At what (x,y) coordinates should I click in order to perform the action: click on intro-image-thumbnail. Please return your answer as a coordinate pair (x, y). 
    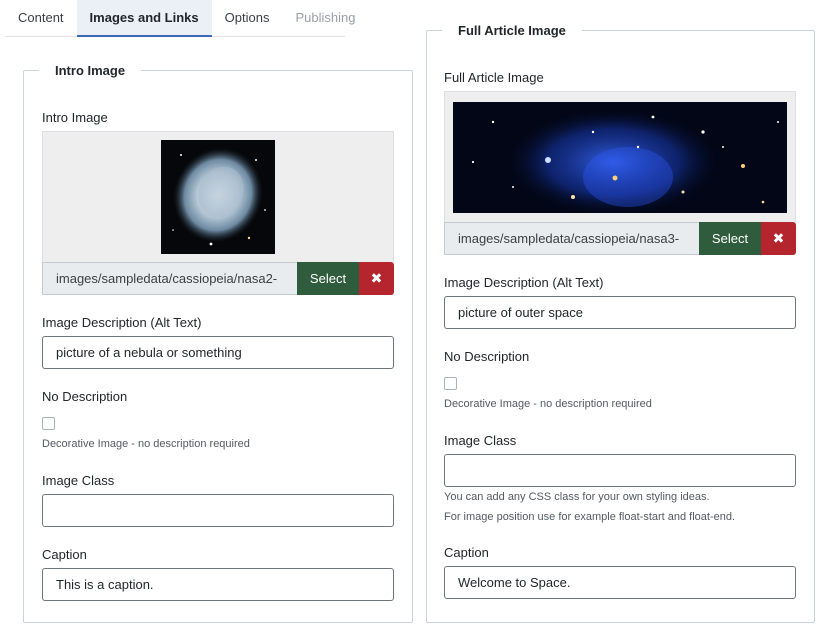
    Looking at the image, I should click on (218, 197).